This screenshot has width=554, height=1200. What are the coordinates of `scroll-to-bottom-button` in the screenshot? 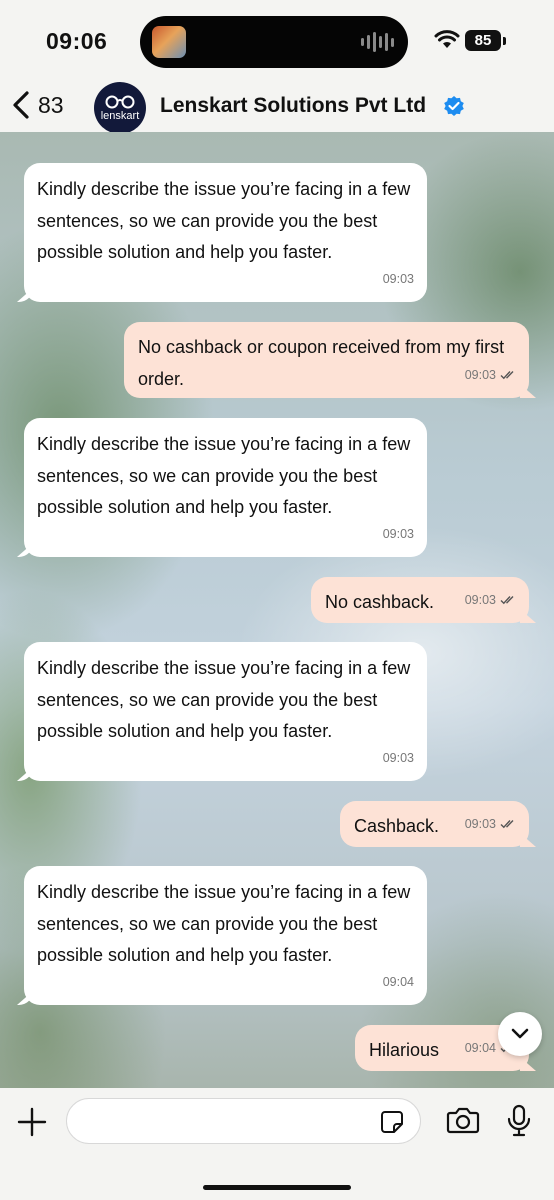 It's located at (520, 1034).